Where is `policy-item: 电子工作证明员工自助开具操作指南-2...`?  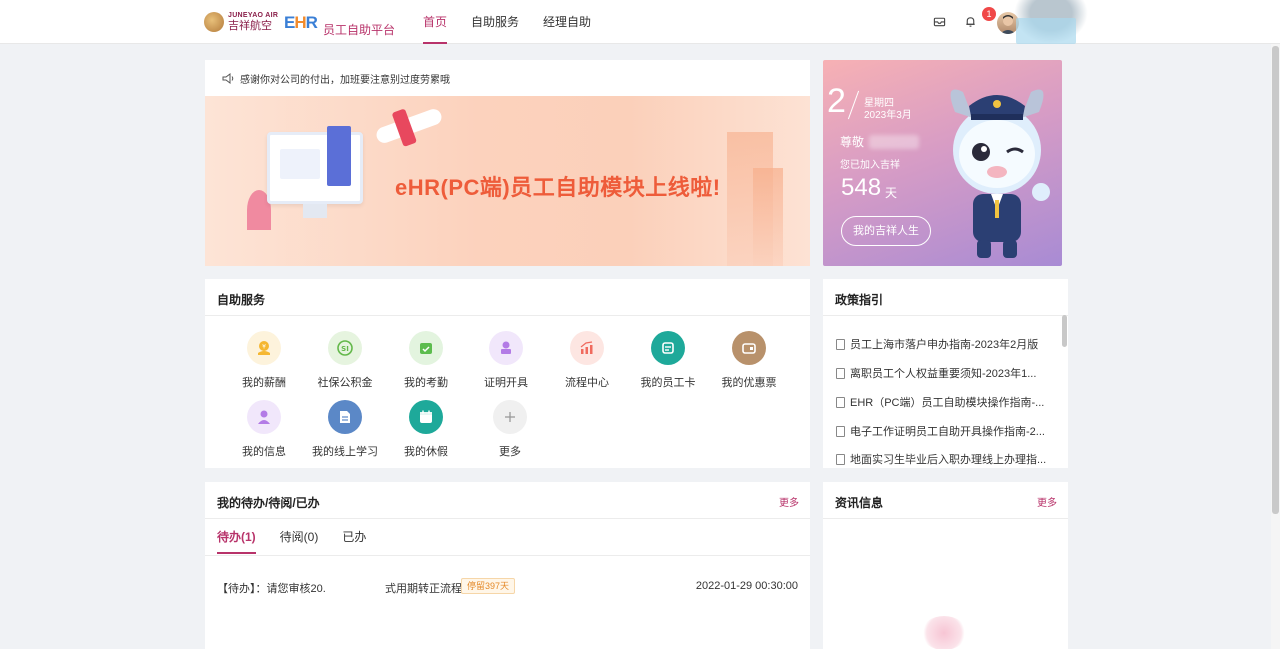
policy-item: 电子工作证明员工自助开具操作指南-2... is located at coordinates (940, 431).